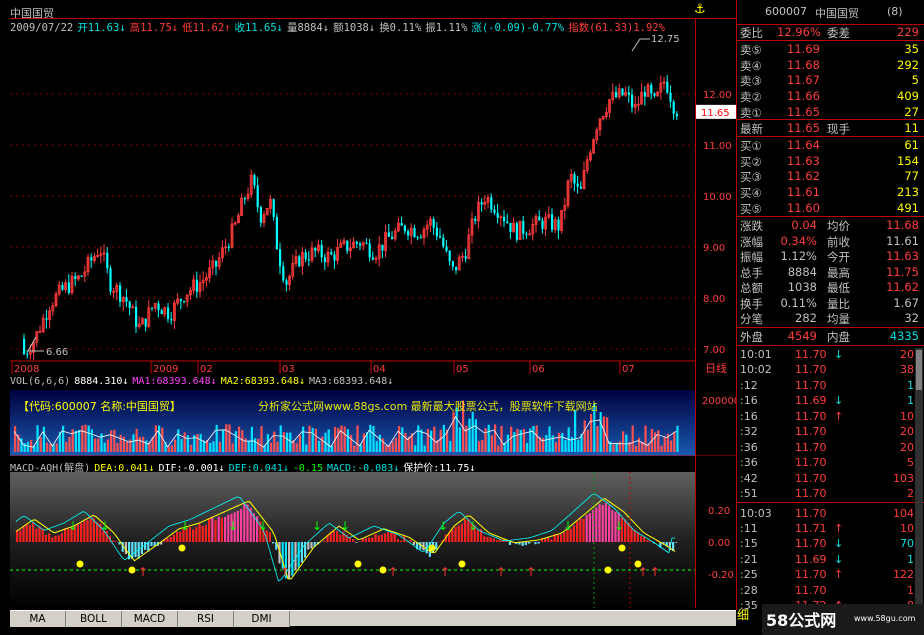  What do you see at coordinates (830, 401) in the screenshot?
I see `tick-row: :16 11.69 ↓ 1` at bounding box center [830, 401].